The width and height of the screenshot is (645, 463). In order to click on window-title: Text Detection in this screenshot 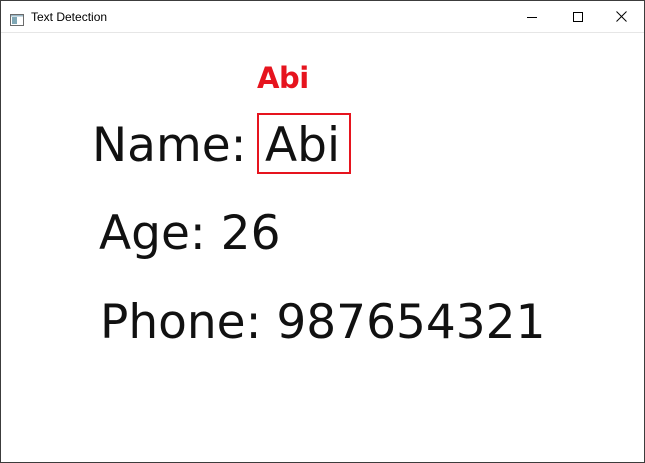, I will do `click(69, 17)`.